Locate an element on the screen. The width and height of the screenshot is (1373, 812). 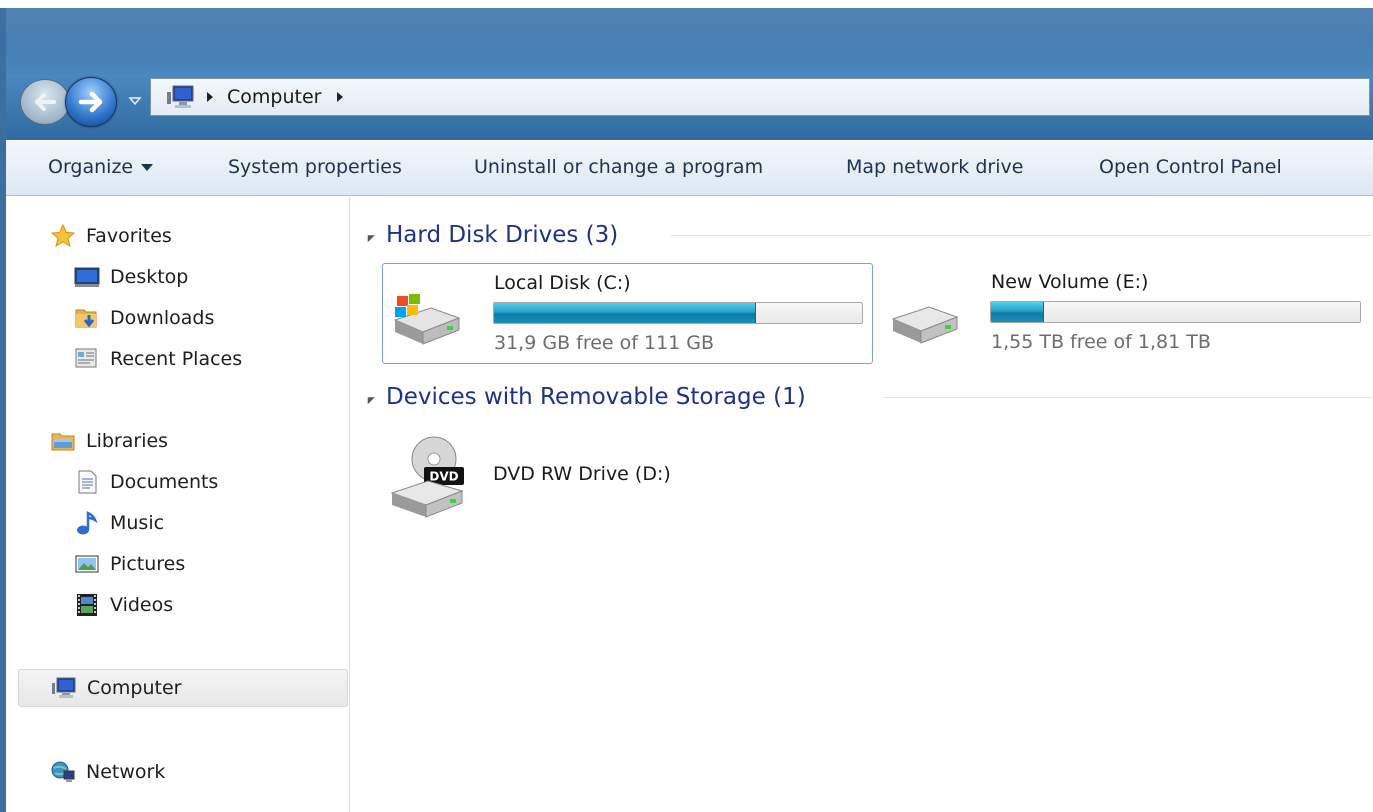
group-title: Devices with Removable Storage (1) is located at coordinates (596, 397).